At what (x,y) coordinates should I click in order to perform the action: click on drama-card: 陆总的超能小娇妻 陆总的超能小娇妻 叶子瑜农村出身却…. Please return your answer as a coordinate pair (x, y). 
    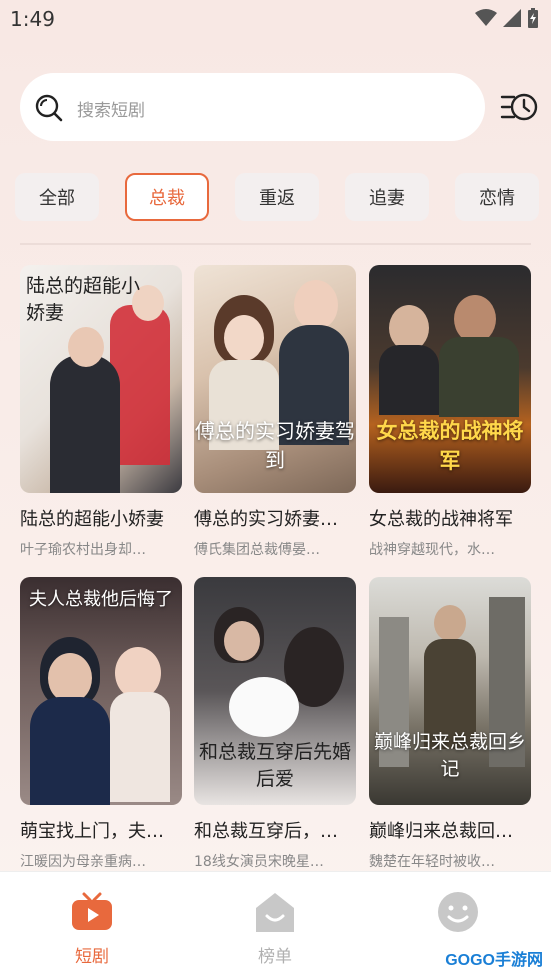
    Looking at the image, I should click on (101, 412).